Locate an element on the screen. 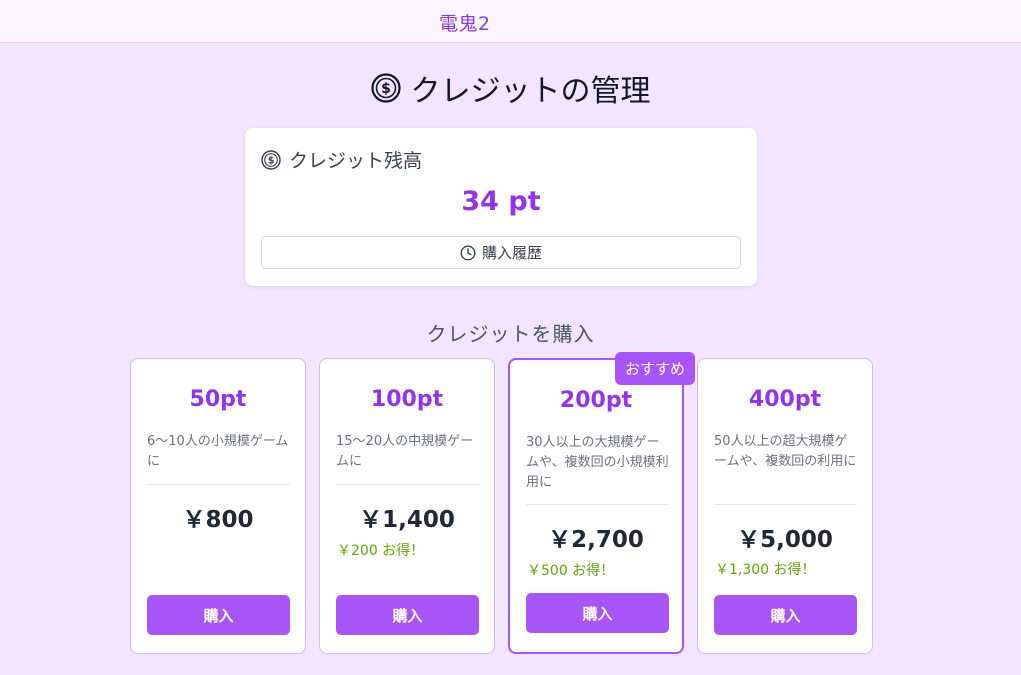  recommended-badge: おすすめ is located at coordinates (655, 368).